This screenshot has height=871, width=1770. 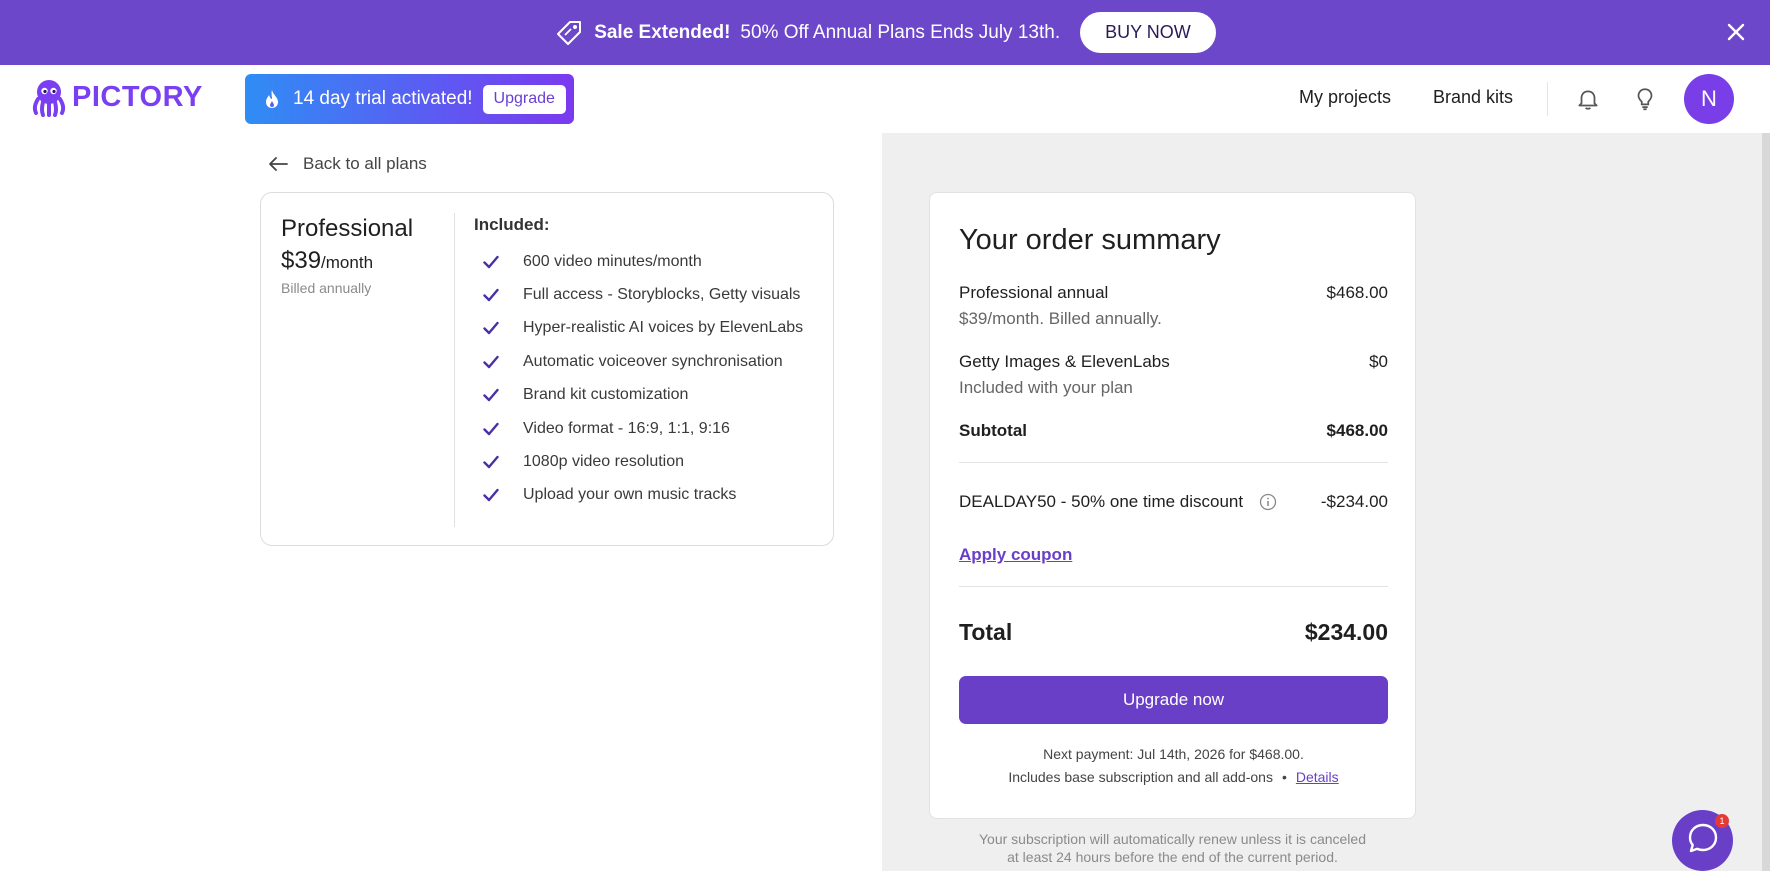 What do you see at coordinates (1357, 430) in the screenshot?
I see `subtotal-amount: $468.00` at bounding box center [1357, 430].